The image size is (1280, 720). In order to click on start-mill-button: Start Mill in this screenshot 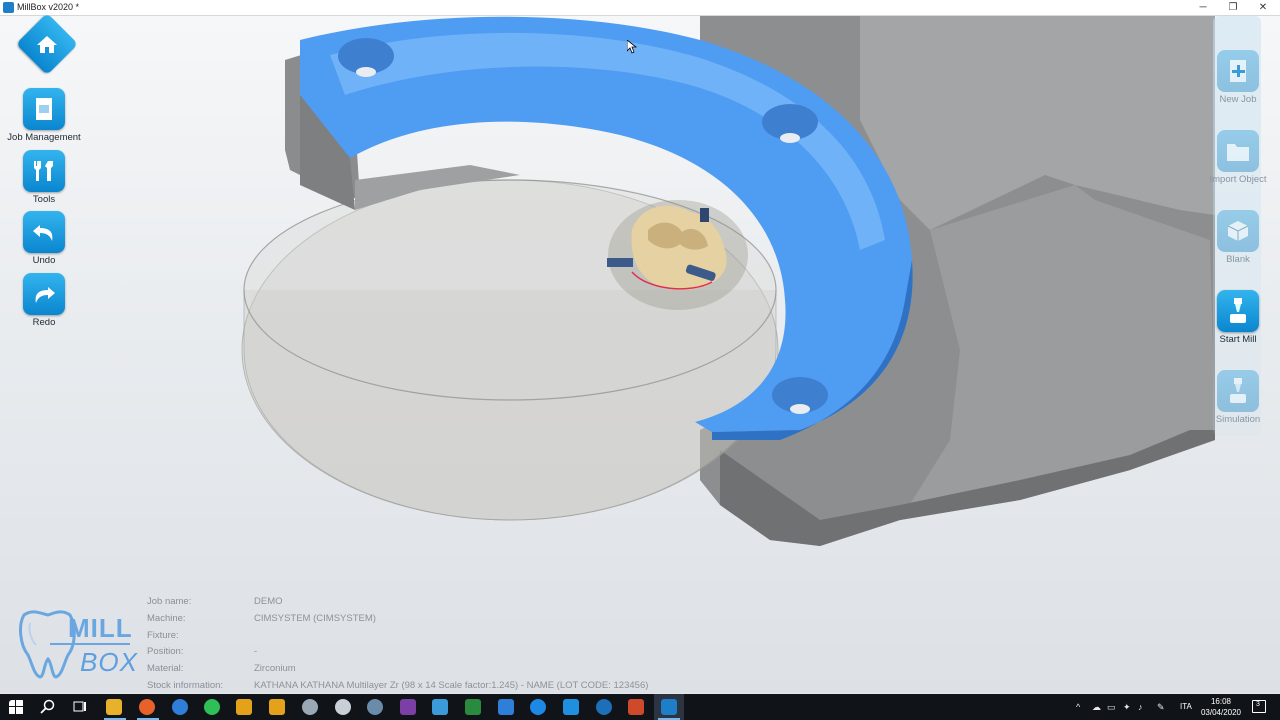, I will do `click(1238, 317)`.